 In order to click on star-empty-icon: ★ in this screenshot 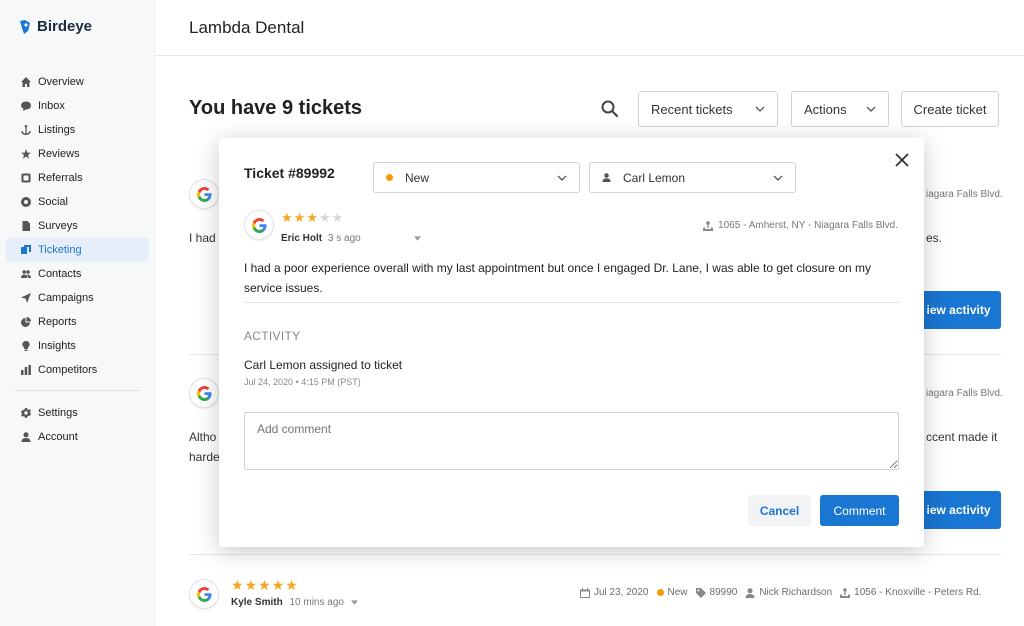, I will do `click(325, 217)`.